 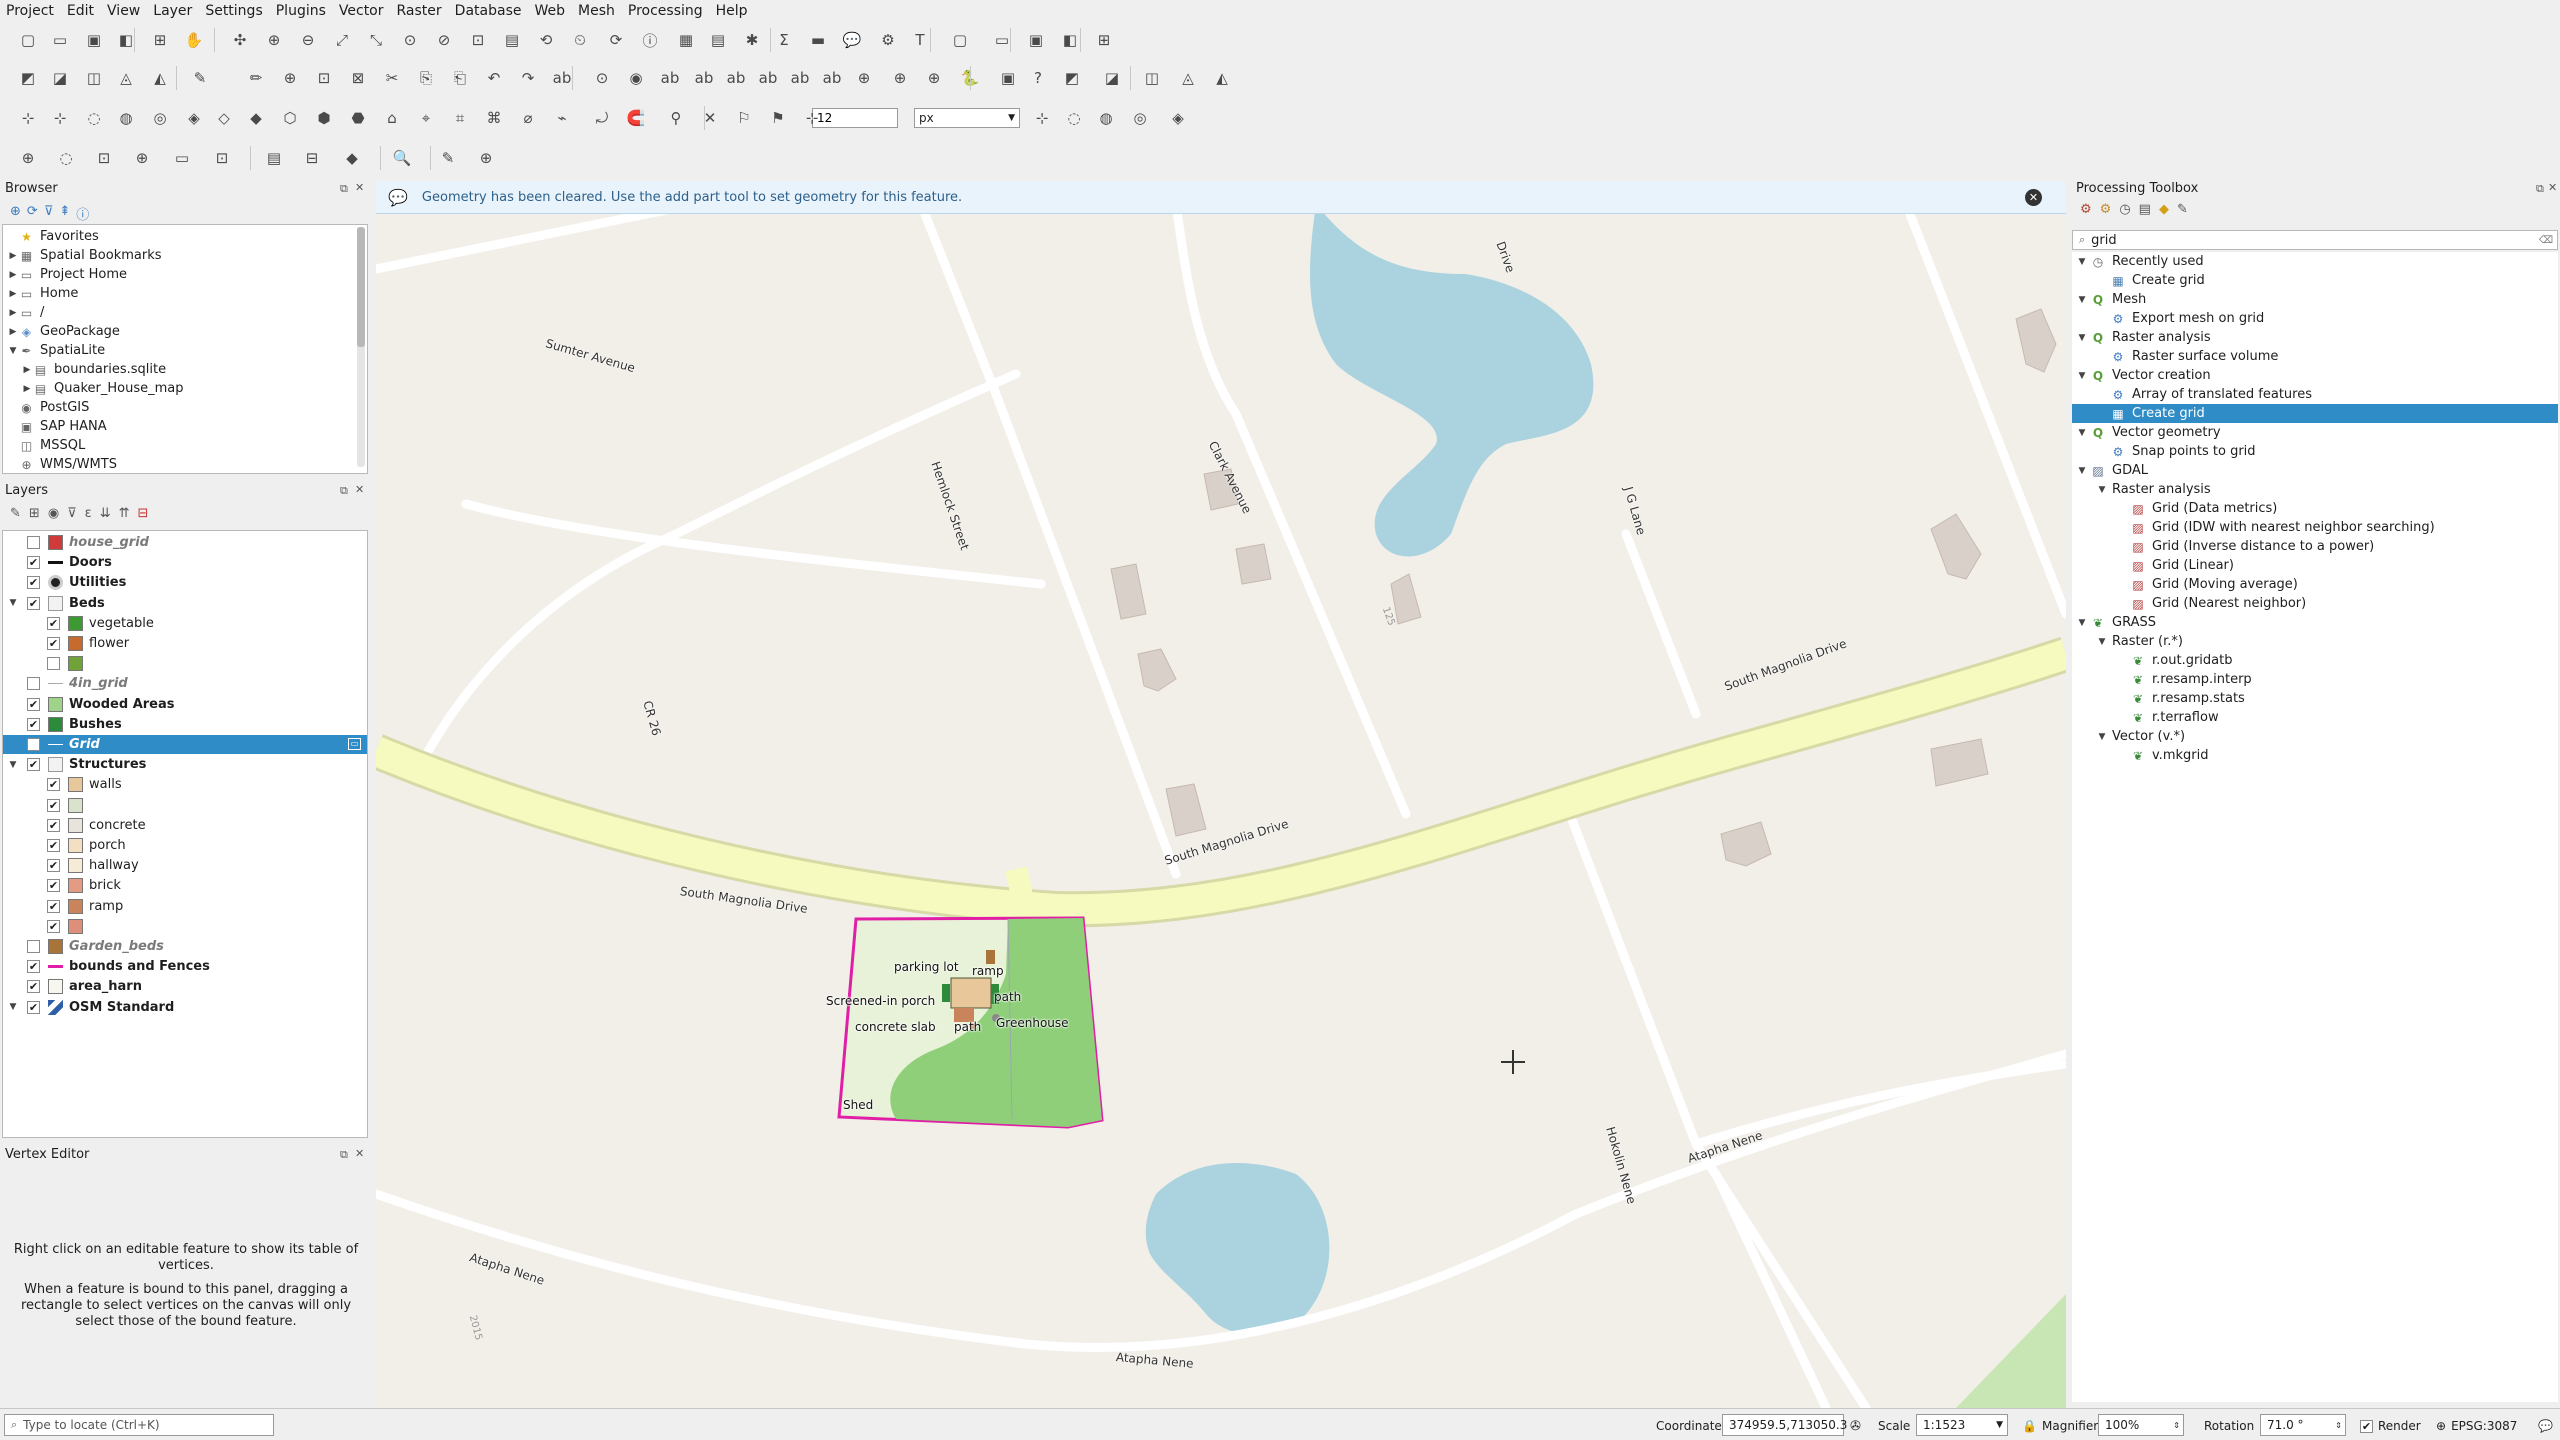 I want to click on toolbox-algorithm: ⚙ Raster surface volume, so click(x=2315, y=356).